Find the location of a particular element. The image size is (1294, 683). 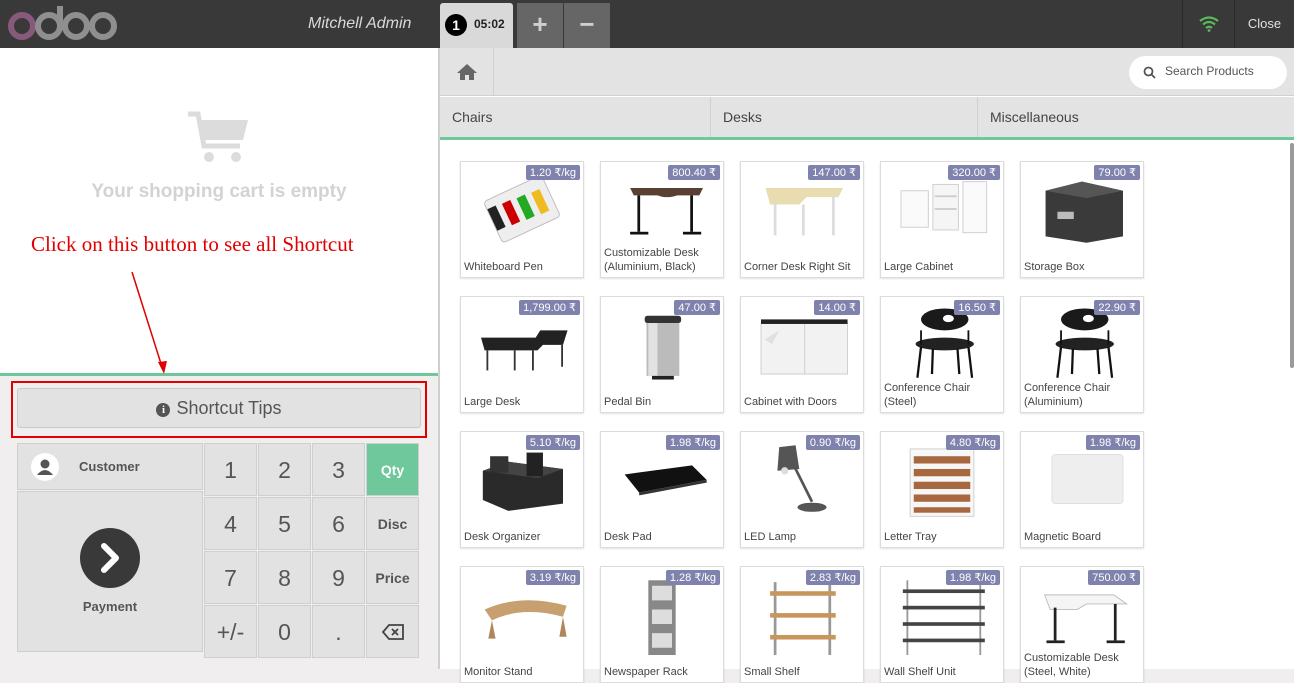

product-name: Wall Shelf Unit is located at coordinates (920, 672).